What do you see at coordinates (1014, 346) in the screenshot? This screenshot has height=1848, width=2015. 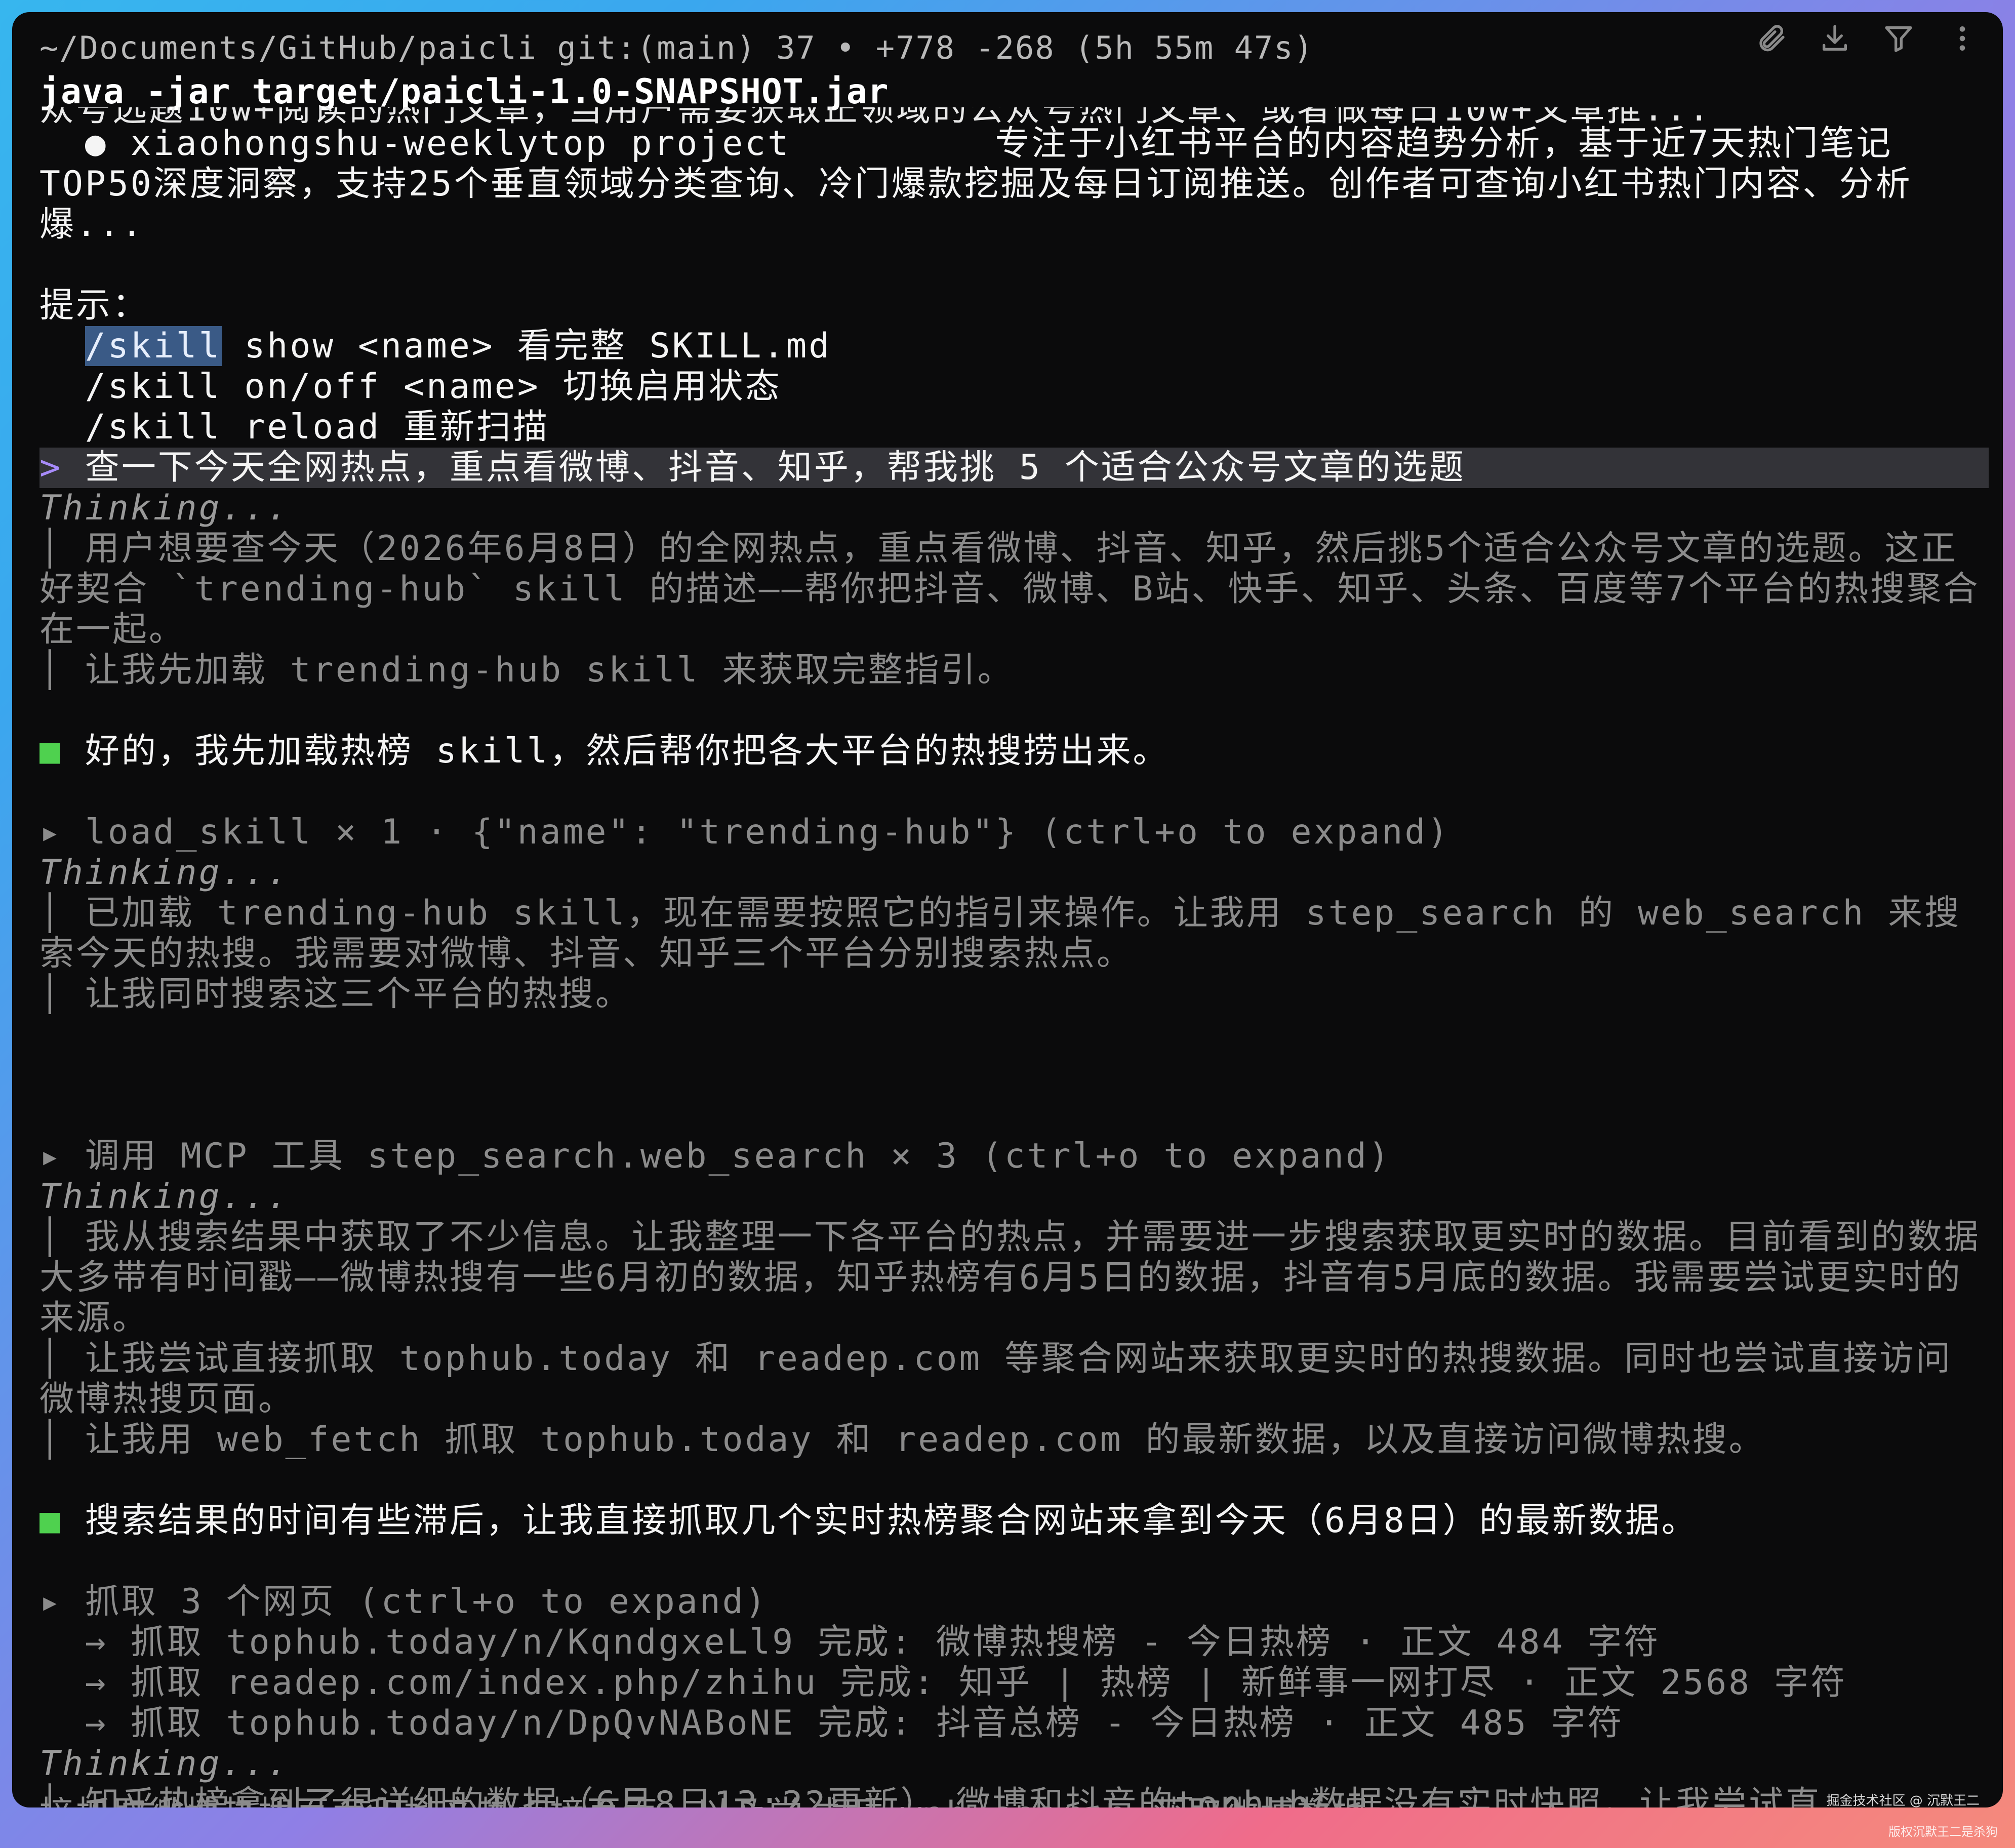 I see `hint-line: /skill show <name> 看完整 SKILL.md` at bounding box center [1014, 346].